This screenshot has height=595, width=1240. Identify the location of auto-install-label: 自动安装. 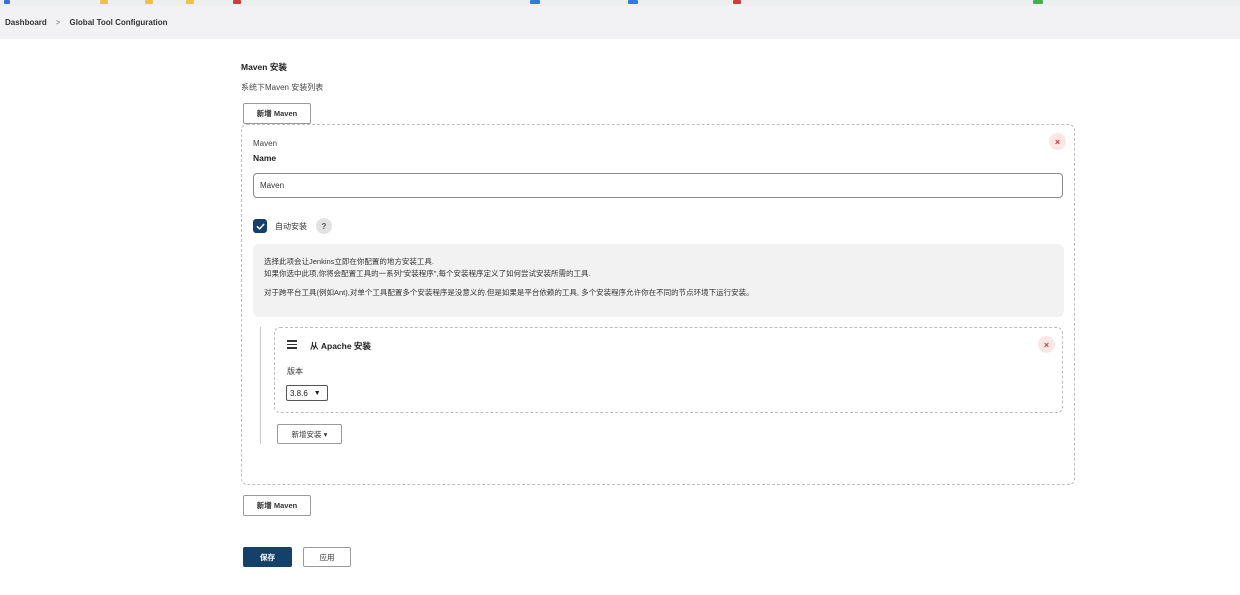
(291, 226).